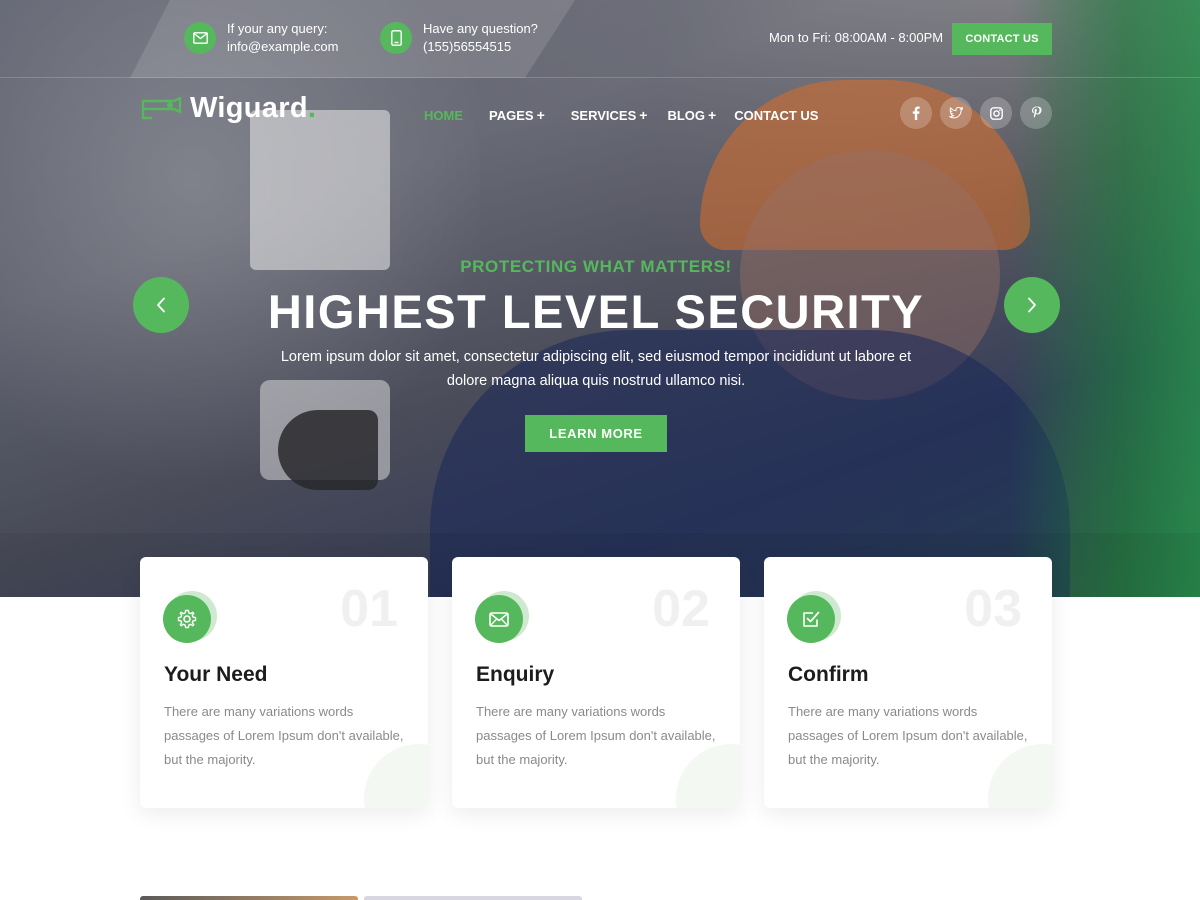 The height and width of the screenshot is (900, 1200). I want to click on email-label: If your any query:, so click(277, 28).